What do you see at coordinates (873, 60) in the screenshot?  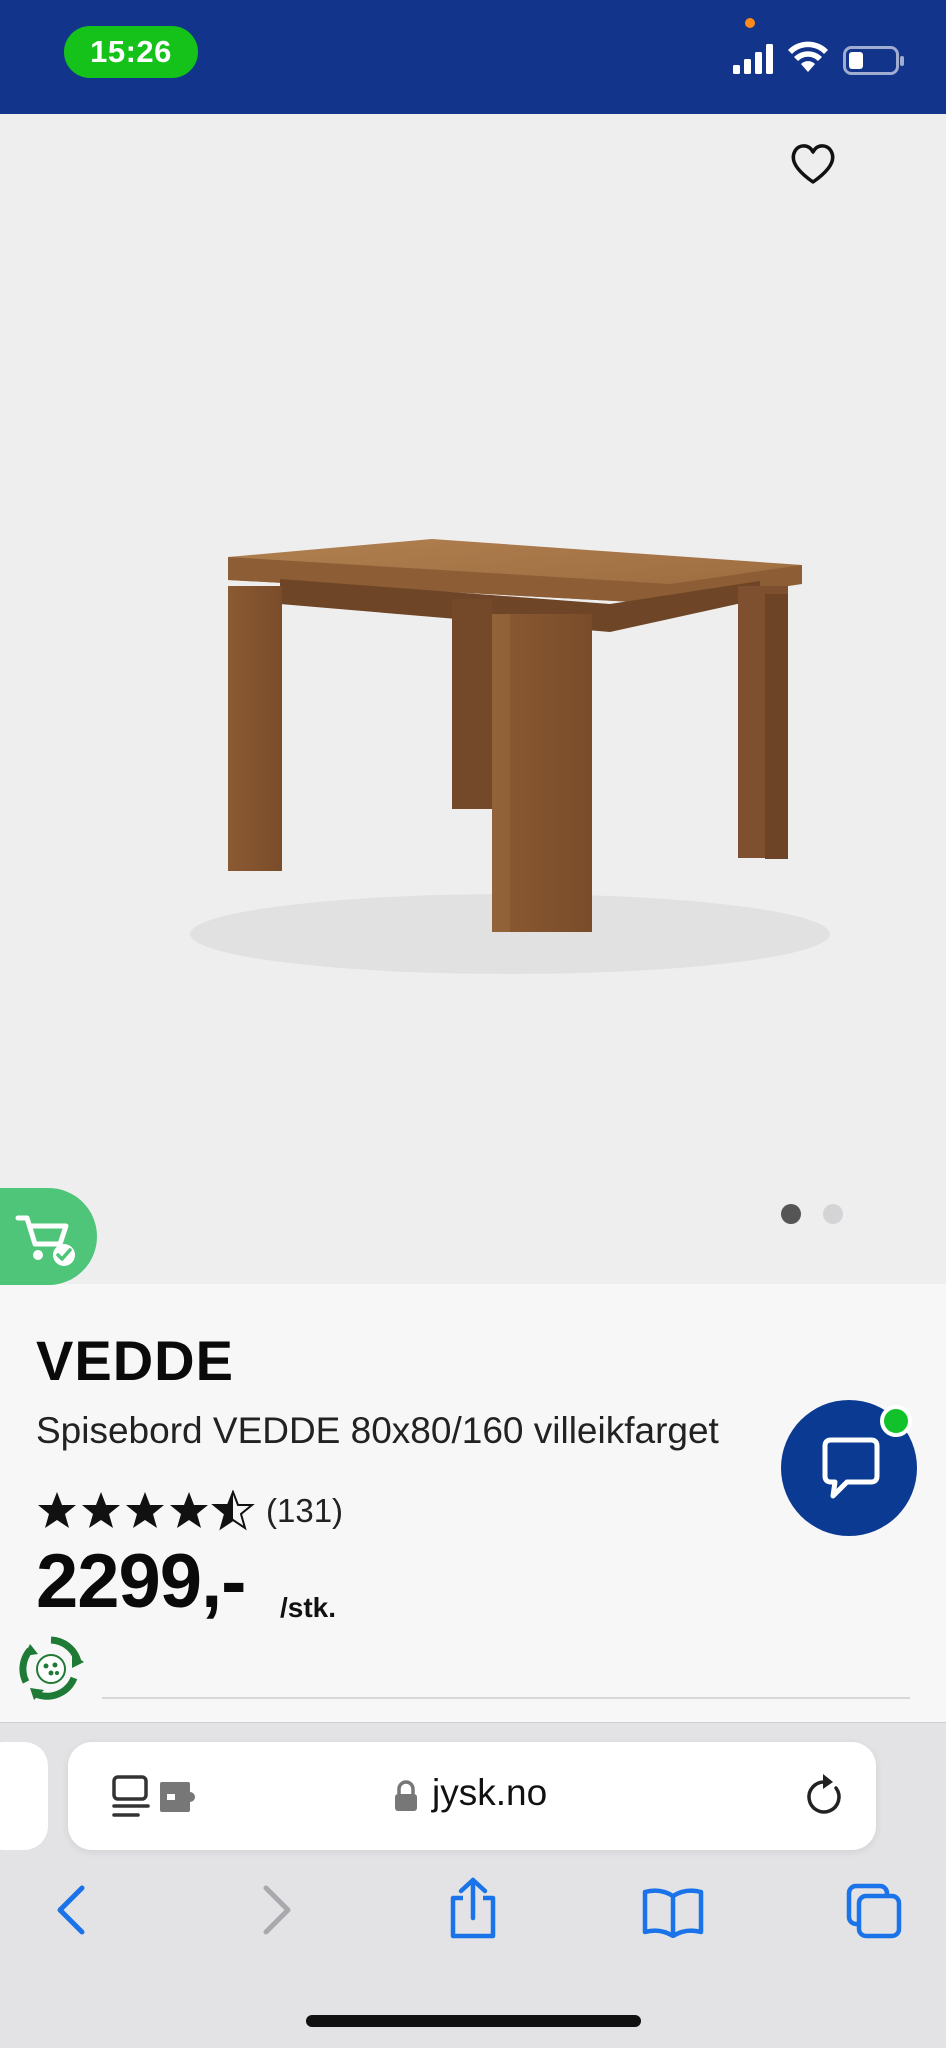 I see `battery-icon` at bounding box center [873, 60].